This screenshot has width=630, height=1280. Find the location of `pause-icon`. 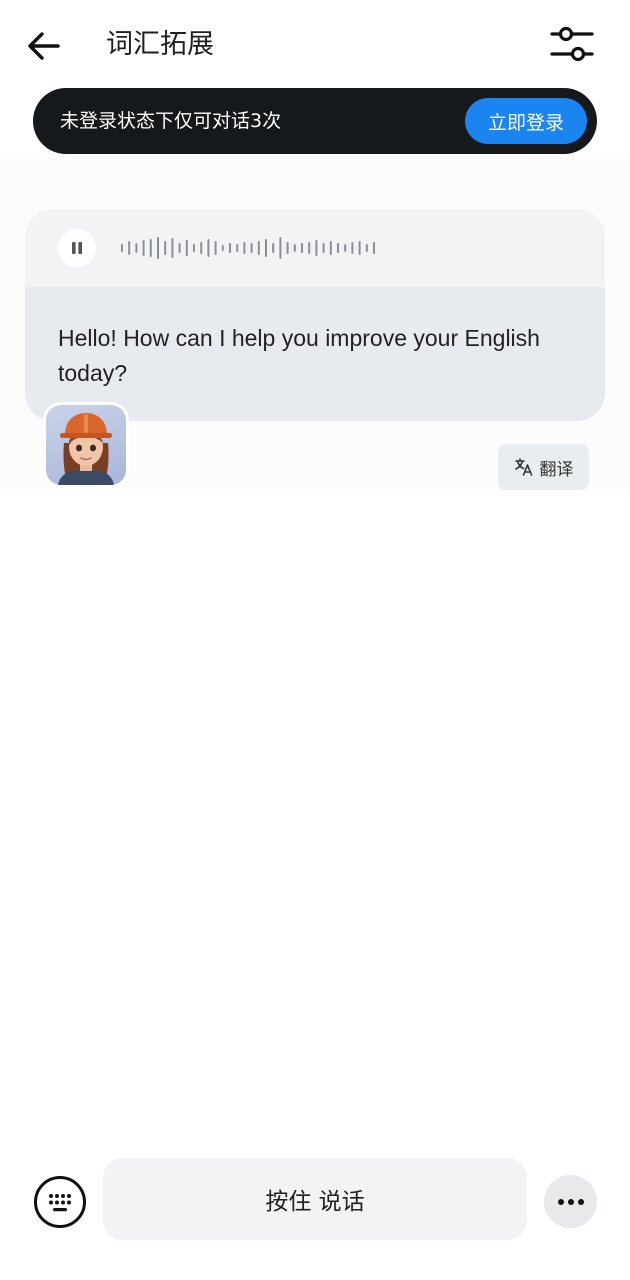

pause-icon is located at coordinates (77, 248).